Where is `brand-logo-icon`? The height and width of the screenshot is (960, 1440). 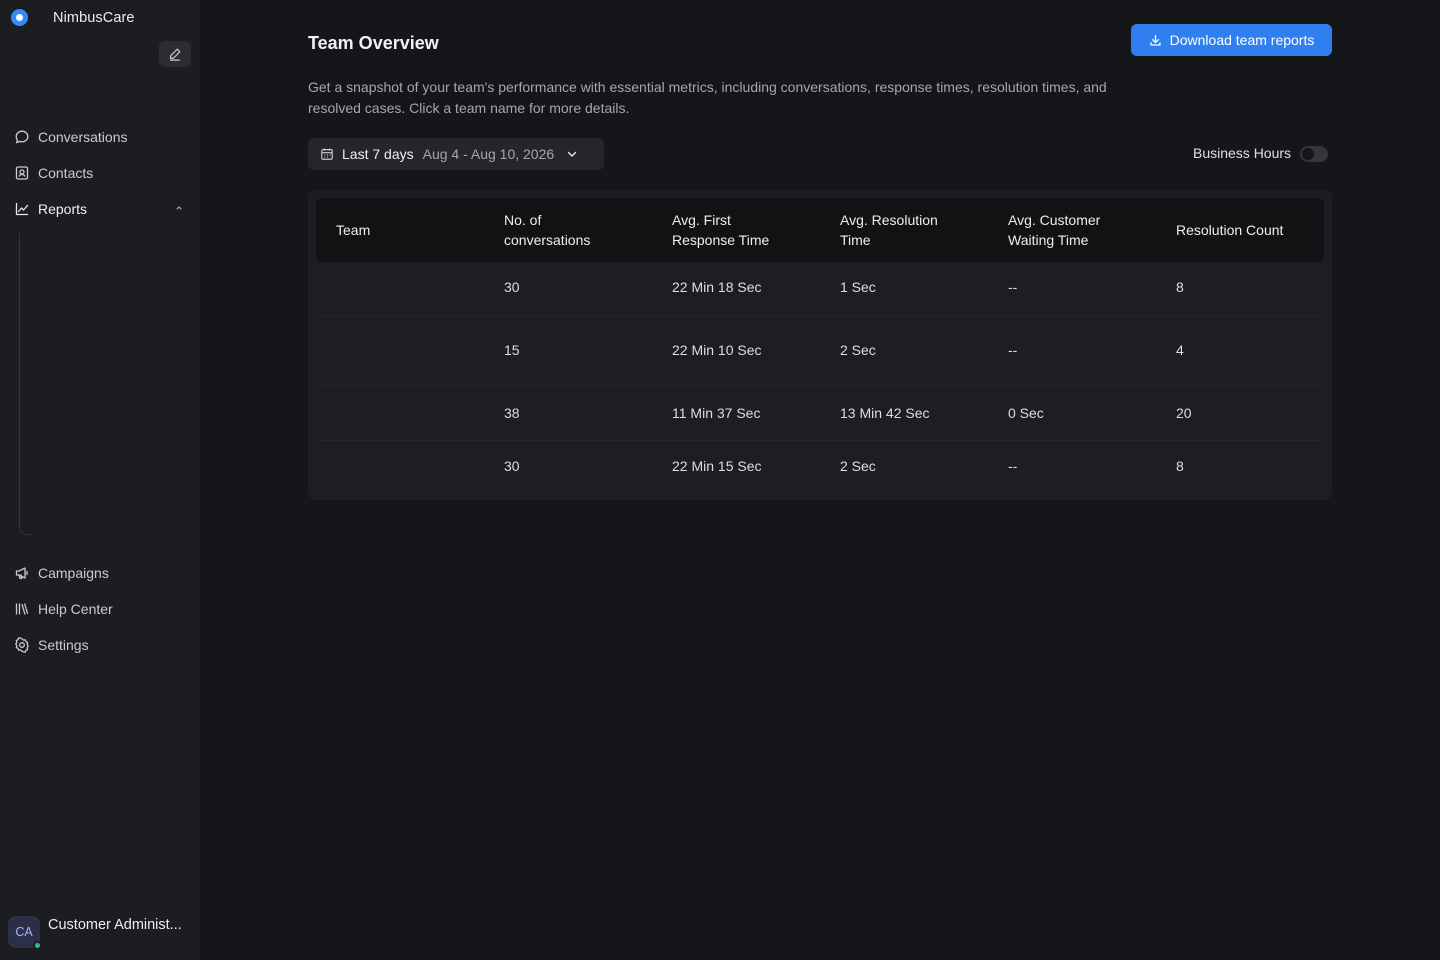 brand-logo-icon is located at coordinates (19, 17).